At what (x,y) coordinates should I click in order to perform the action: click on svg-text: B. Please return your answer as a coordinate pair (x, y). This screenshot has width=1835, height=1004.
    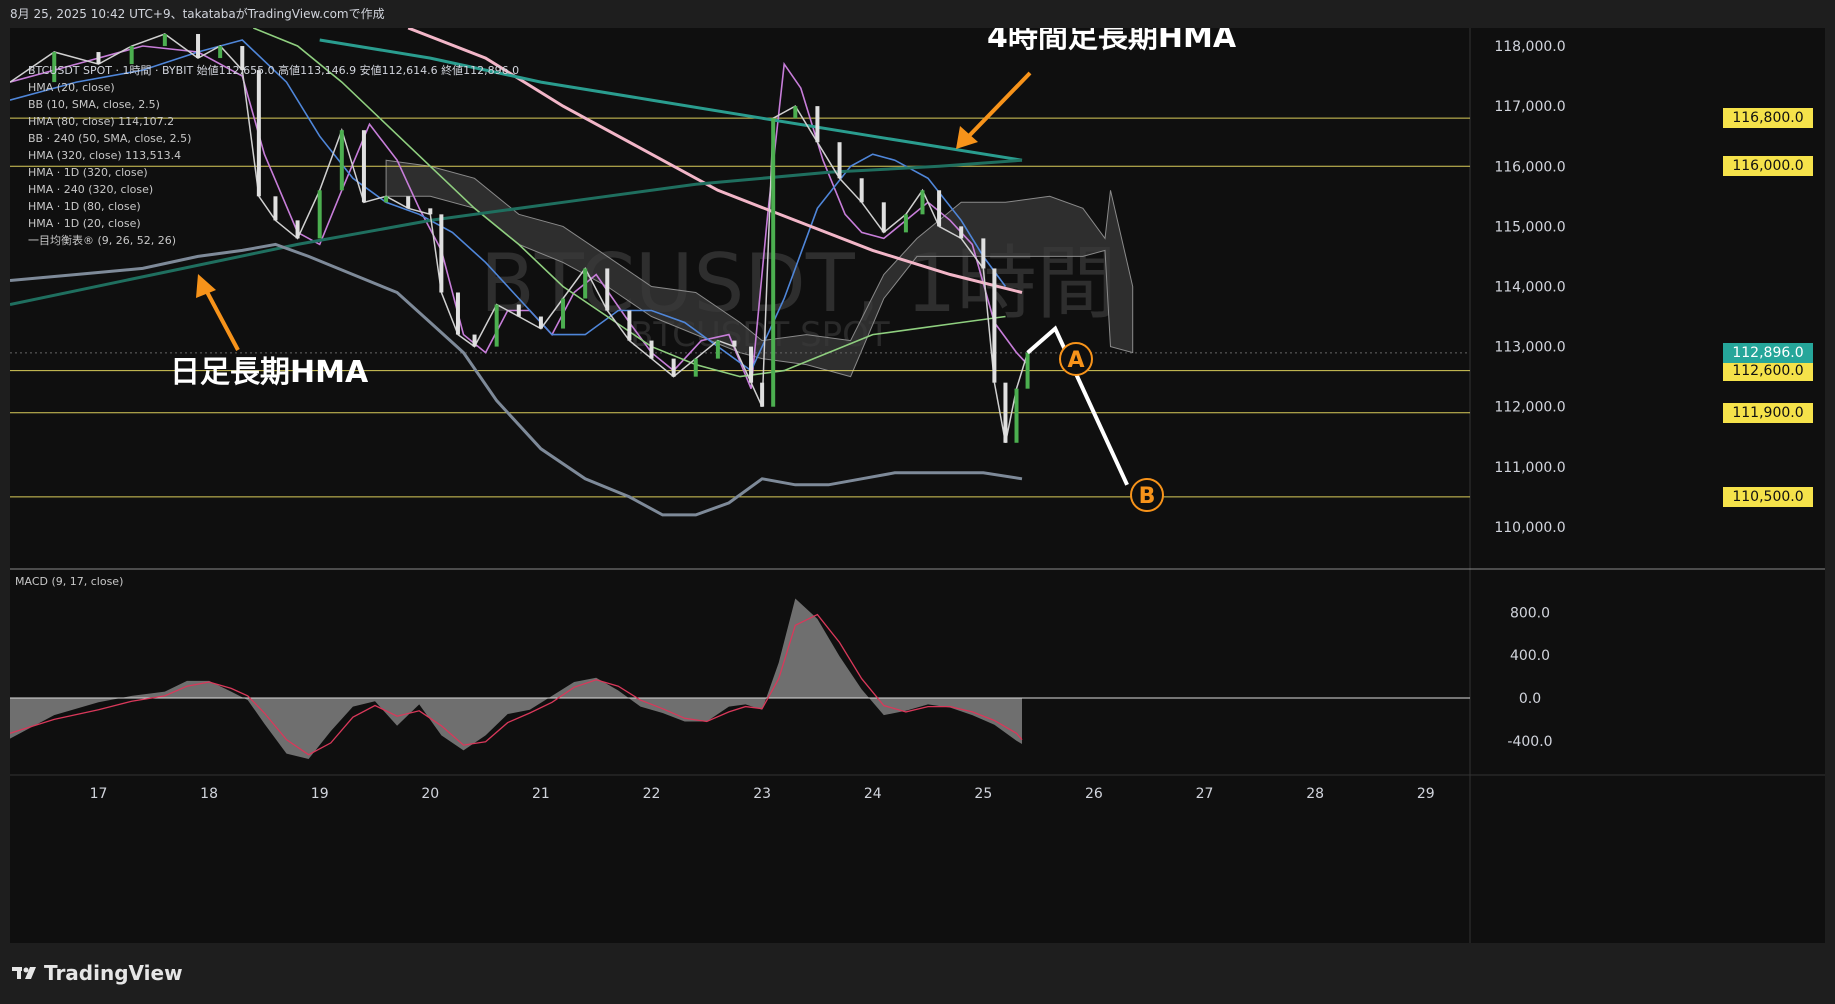
    Looking at the image, I should click on (1147, 496).